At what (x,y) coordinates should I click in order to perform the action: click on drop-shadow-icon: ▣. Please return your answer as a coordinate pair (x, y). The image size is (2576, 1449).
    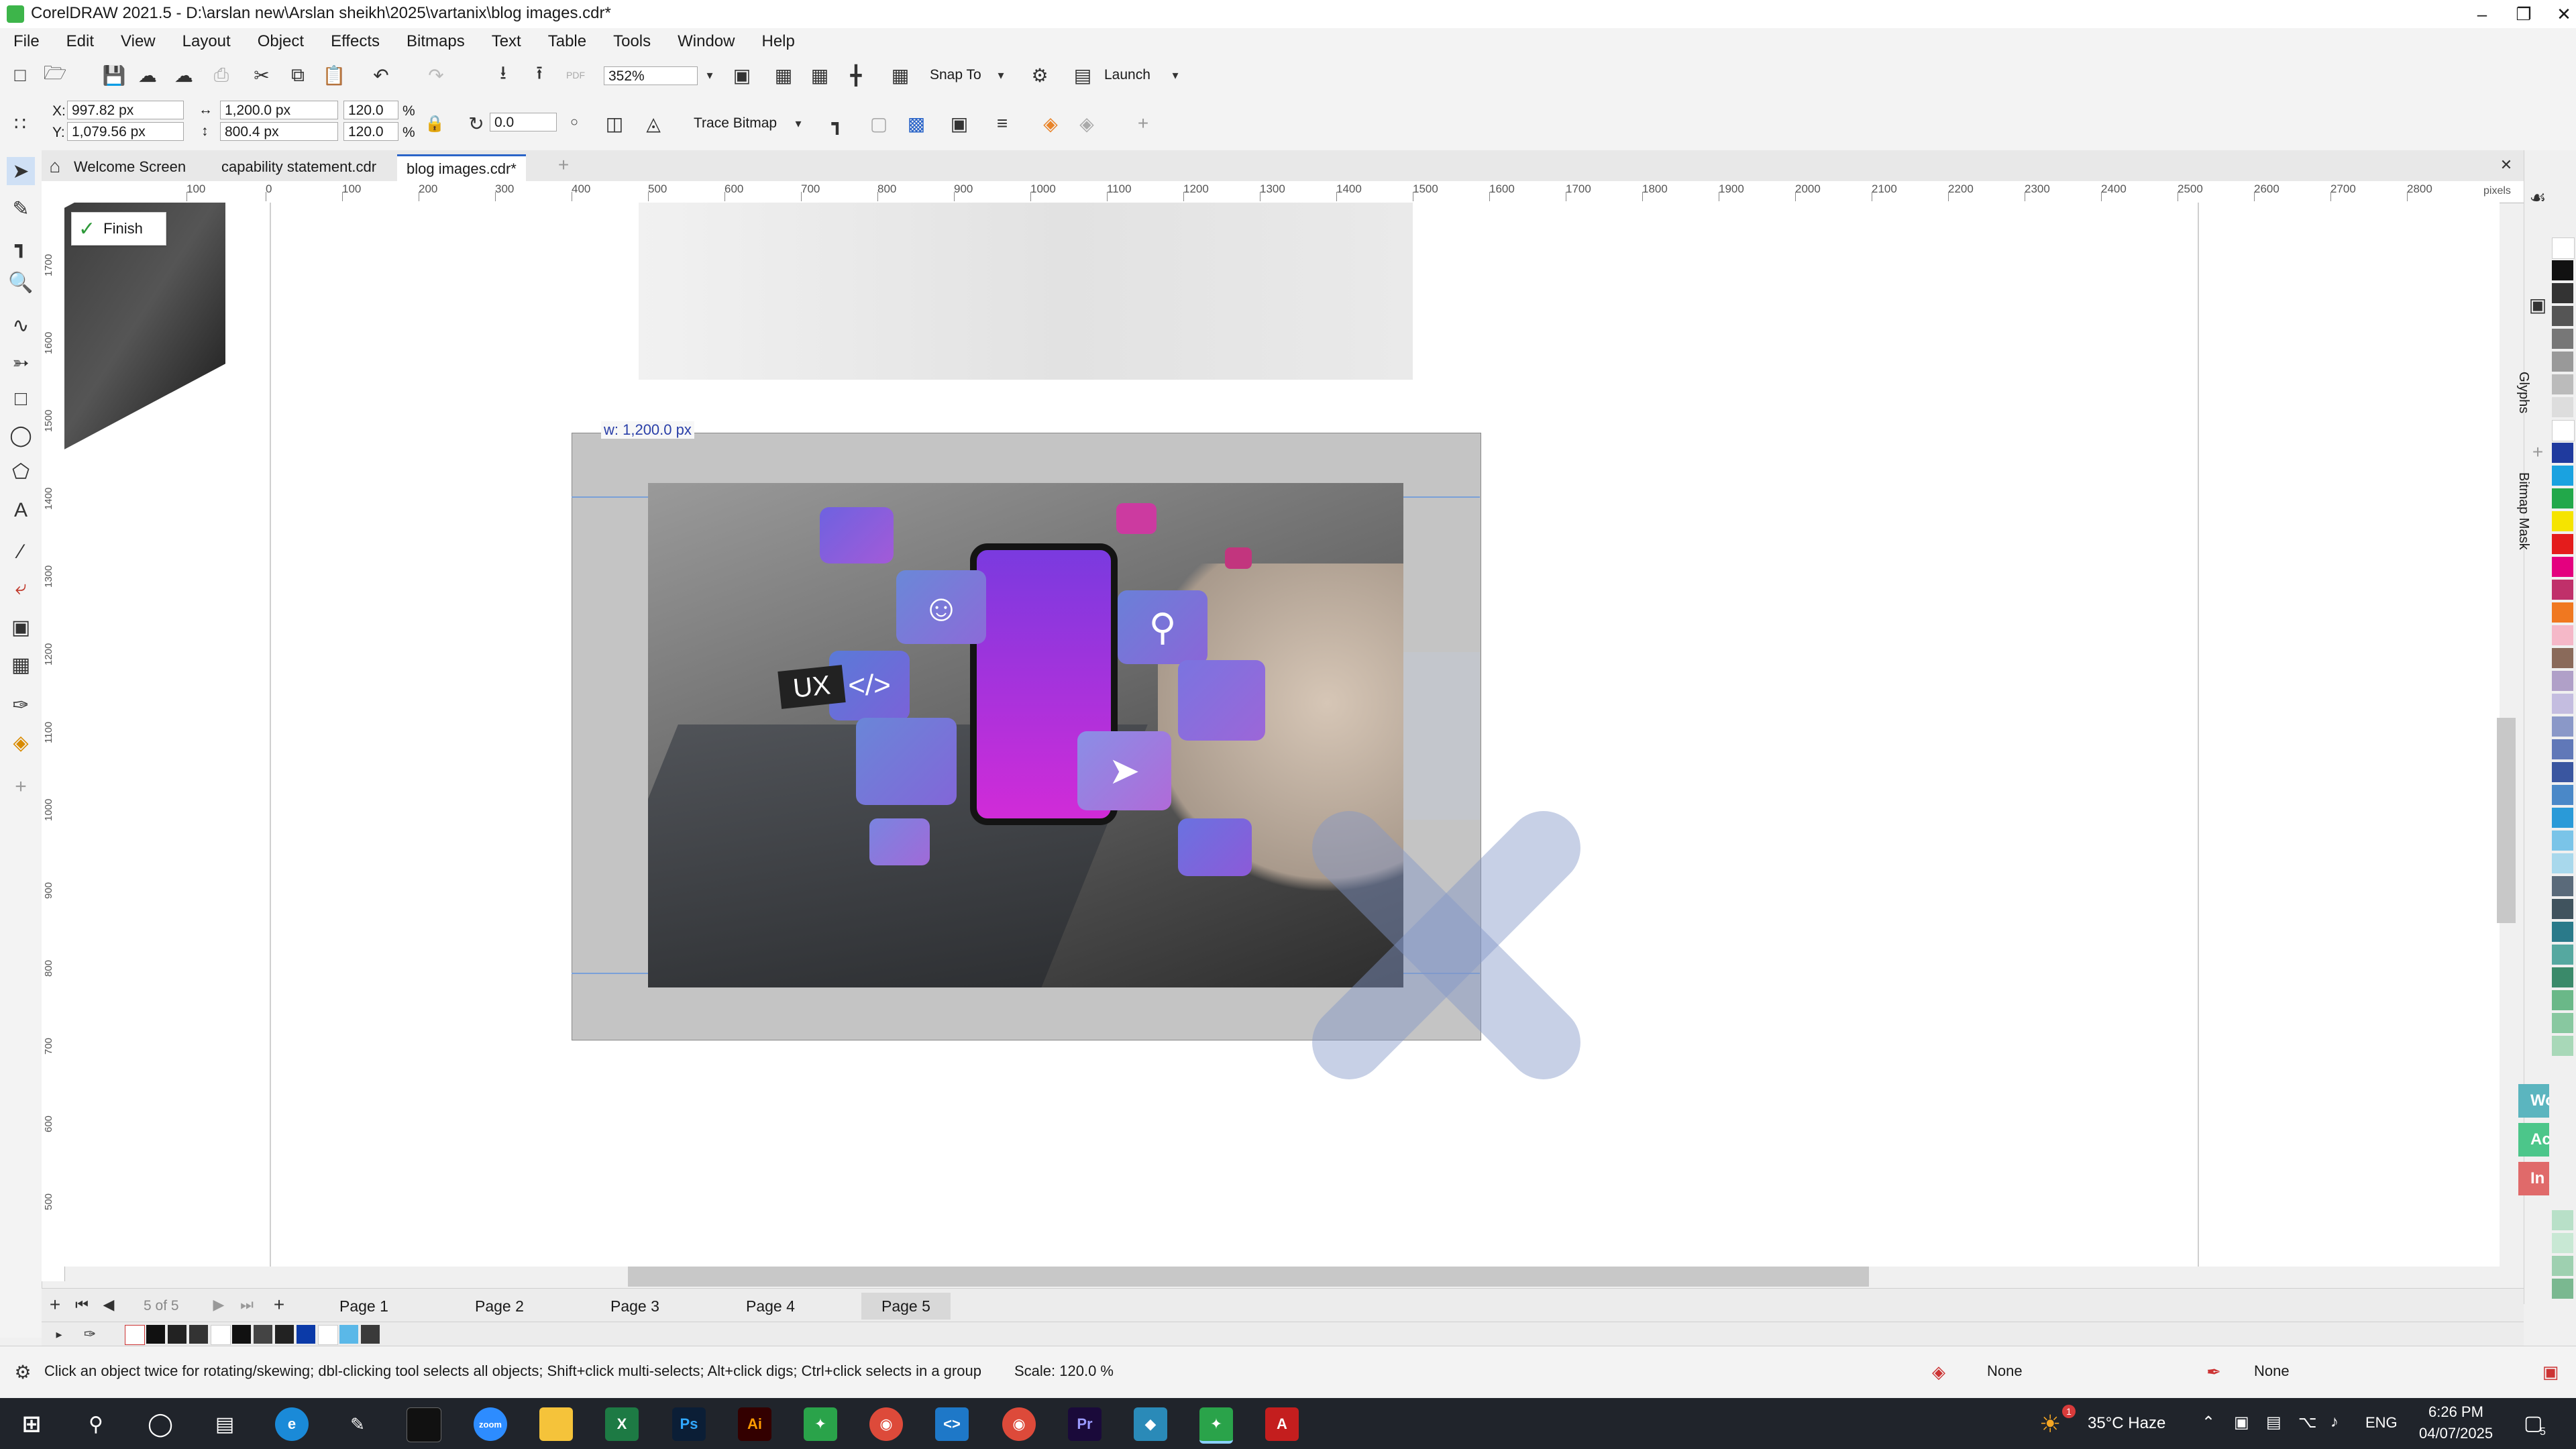
    Looking at the image, I should click on (21, 627).